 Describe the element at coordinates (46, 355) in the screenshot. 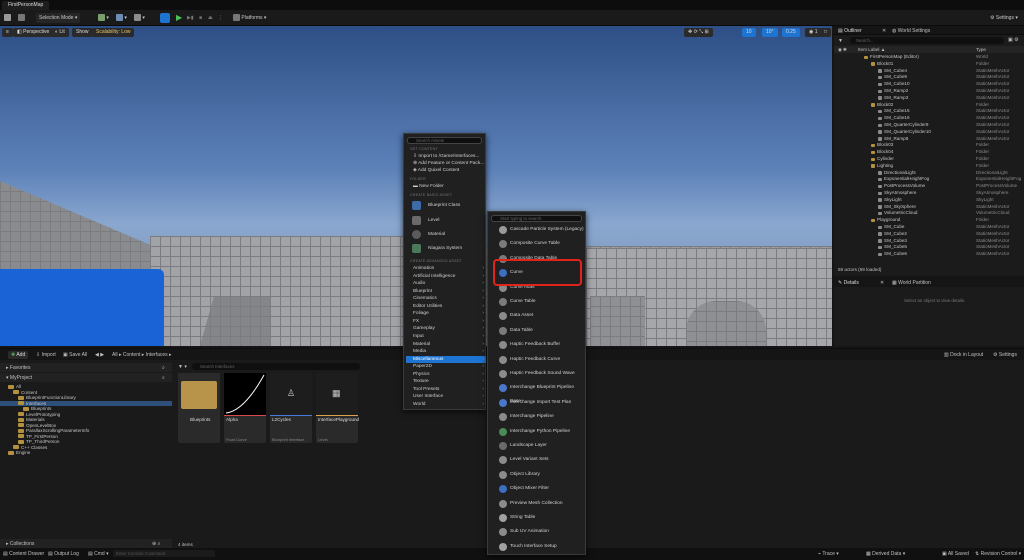

I see `import-button: ⇩ Import` at that location.